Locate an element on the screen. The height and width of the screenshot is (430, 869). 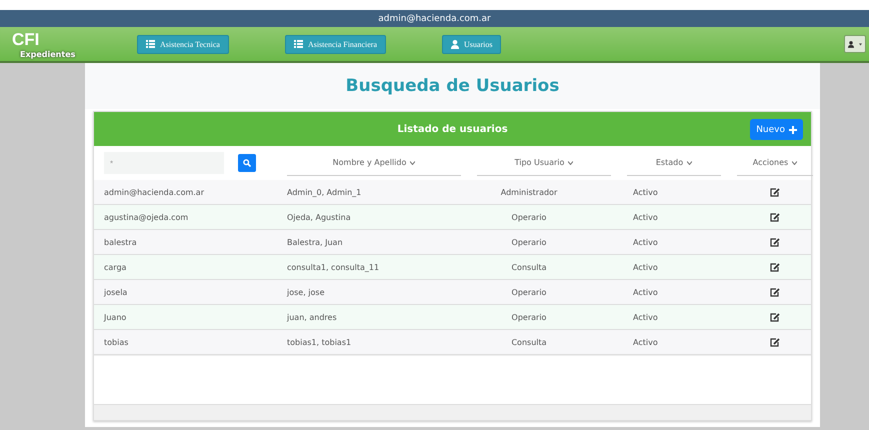
table-cell-text: consulta1, consulta_11 is located at coordinates (333, 267).